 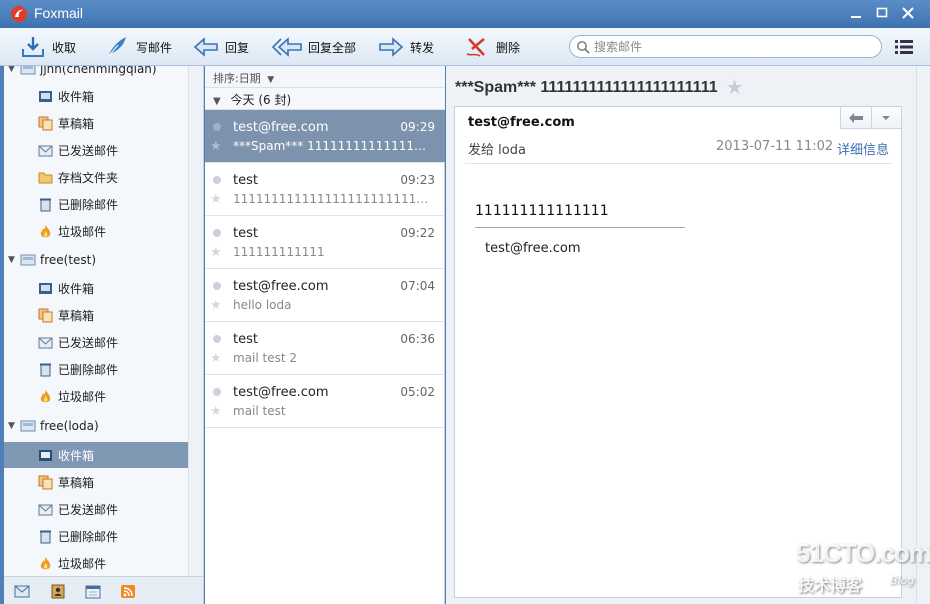 I want to click on sort-selector: 排序:日期 ▼, so click(x=325, y=77).